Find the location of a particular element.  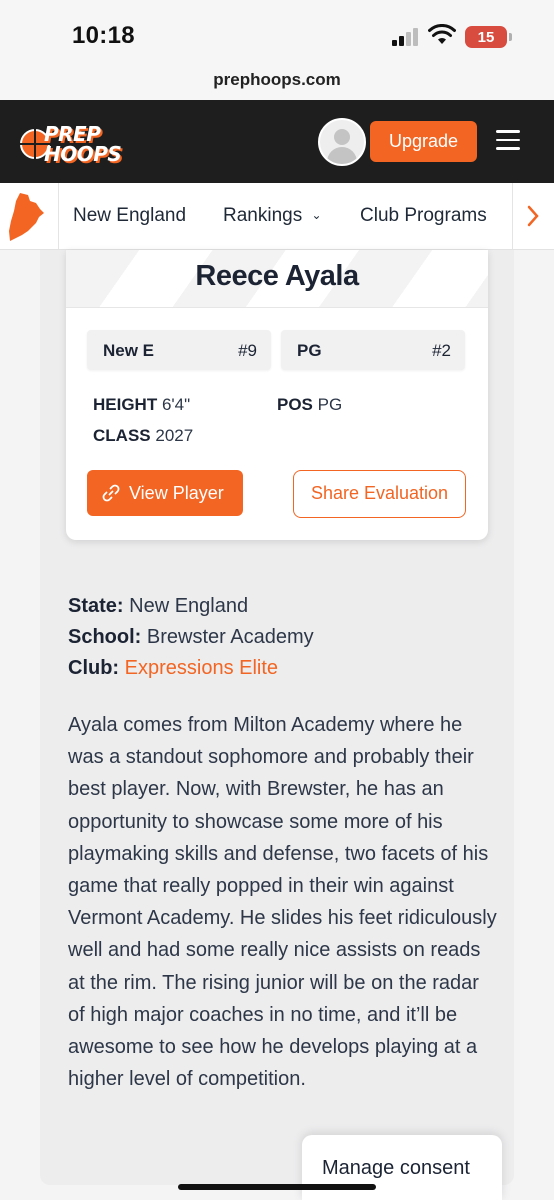

home-indicator is located at coordinates (277, 1187).